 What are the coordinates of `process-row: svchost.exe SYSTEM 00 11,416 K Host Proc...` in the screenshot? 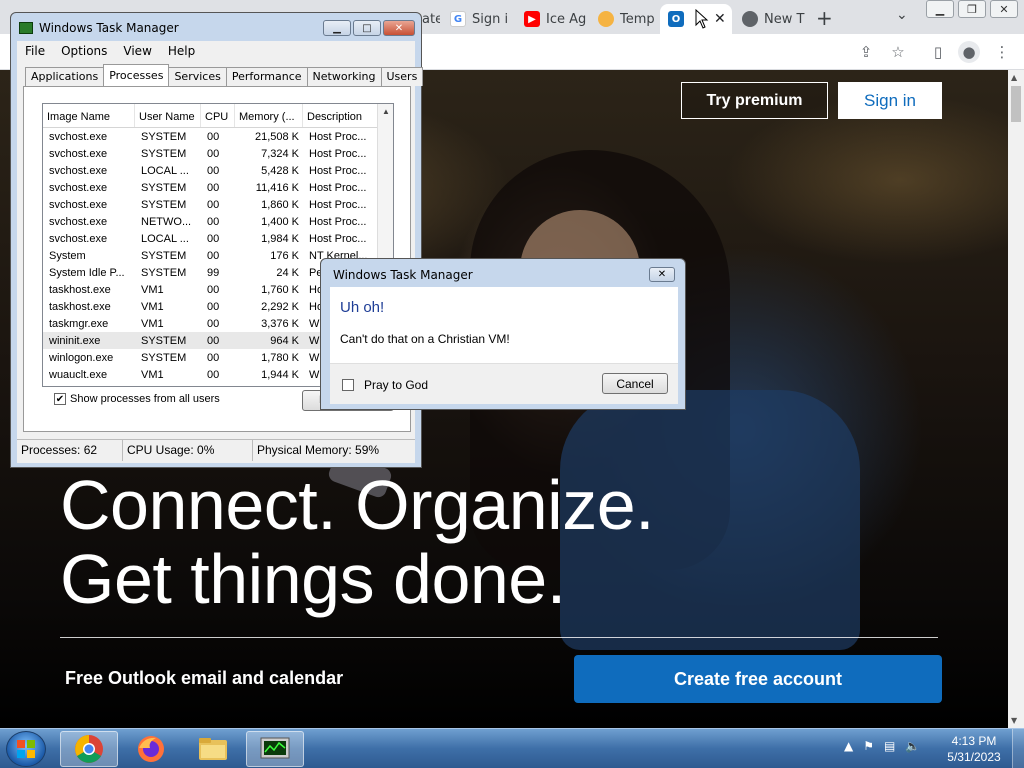 It's located at (218, 187).